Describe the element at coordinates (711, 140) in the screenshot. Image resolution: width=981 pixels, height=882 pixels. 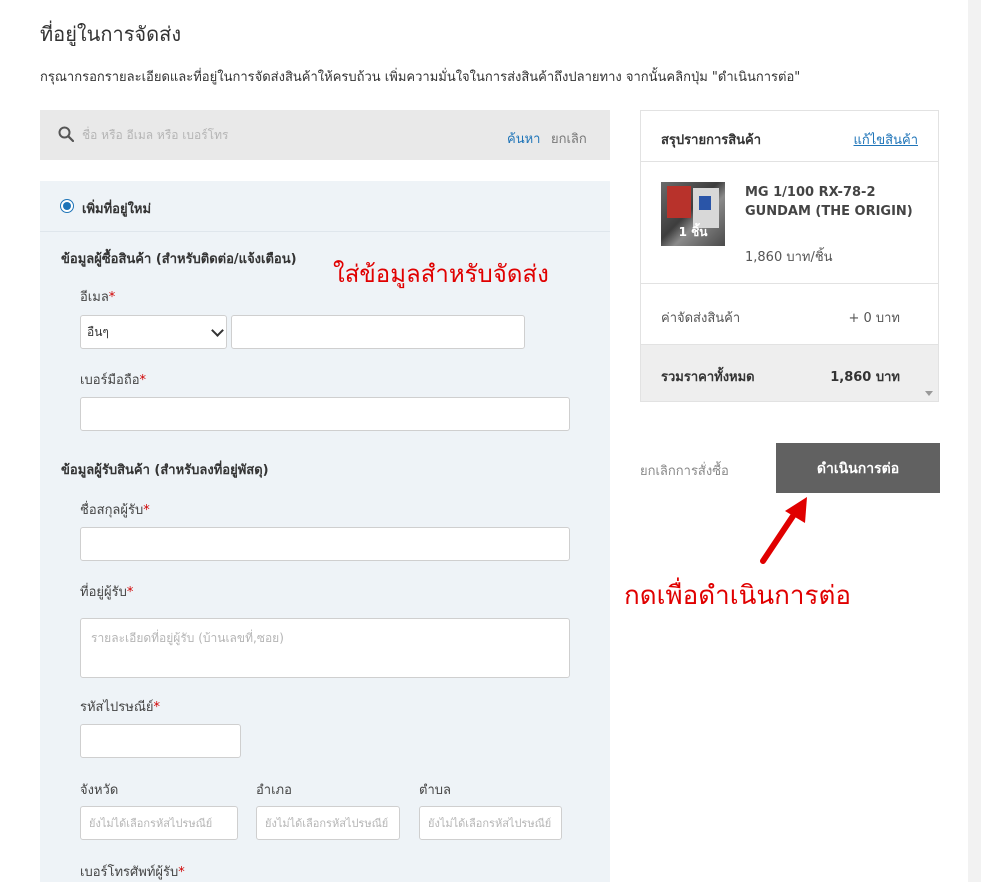
I see `summary-title: สรุปรายการสินค้า` at that location.